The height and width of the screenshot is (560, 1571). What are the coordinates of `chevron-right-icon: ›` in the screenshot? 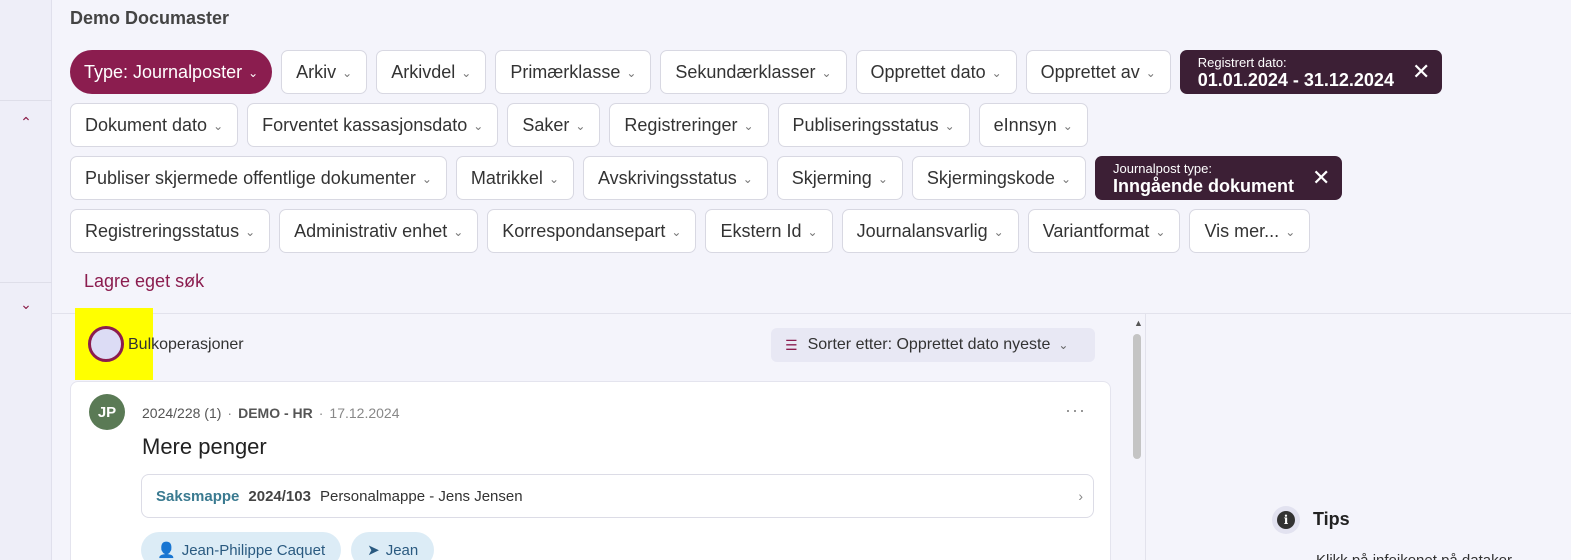 It's located at (1080, 496).